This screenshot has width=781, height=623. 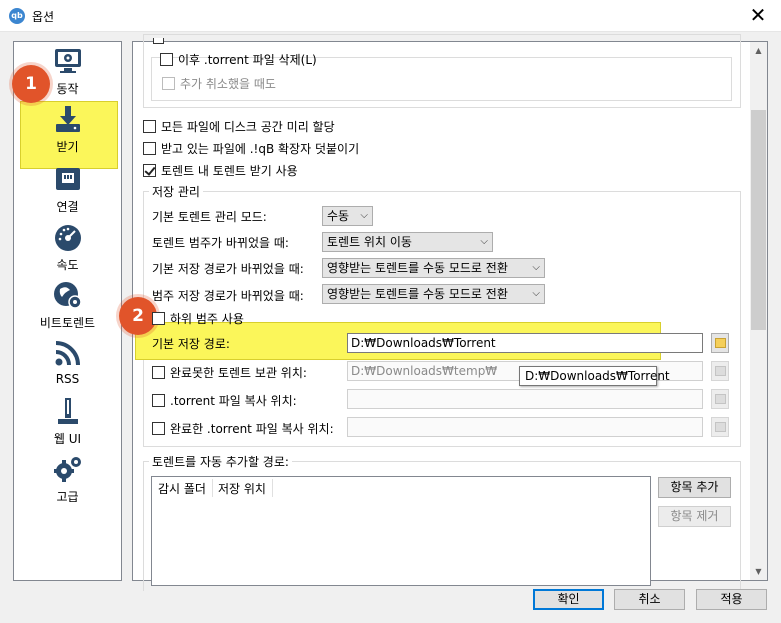 I want to click on content-scrollbar: ▲ ▼, so click(x=758, y=311).